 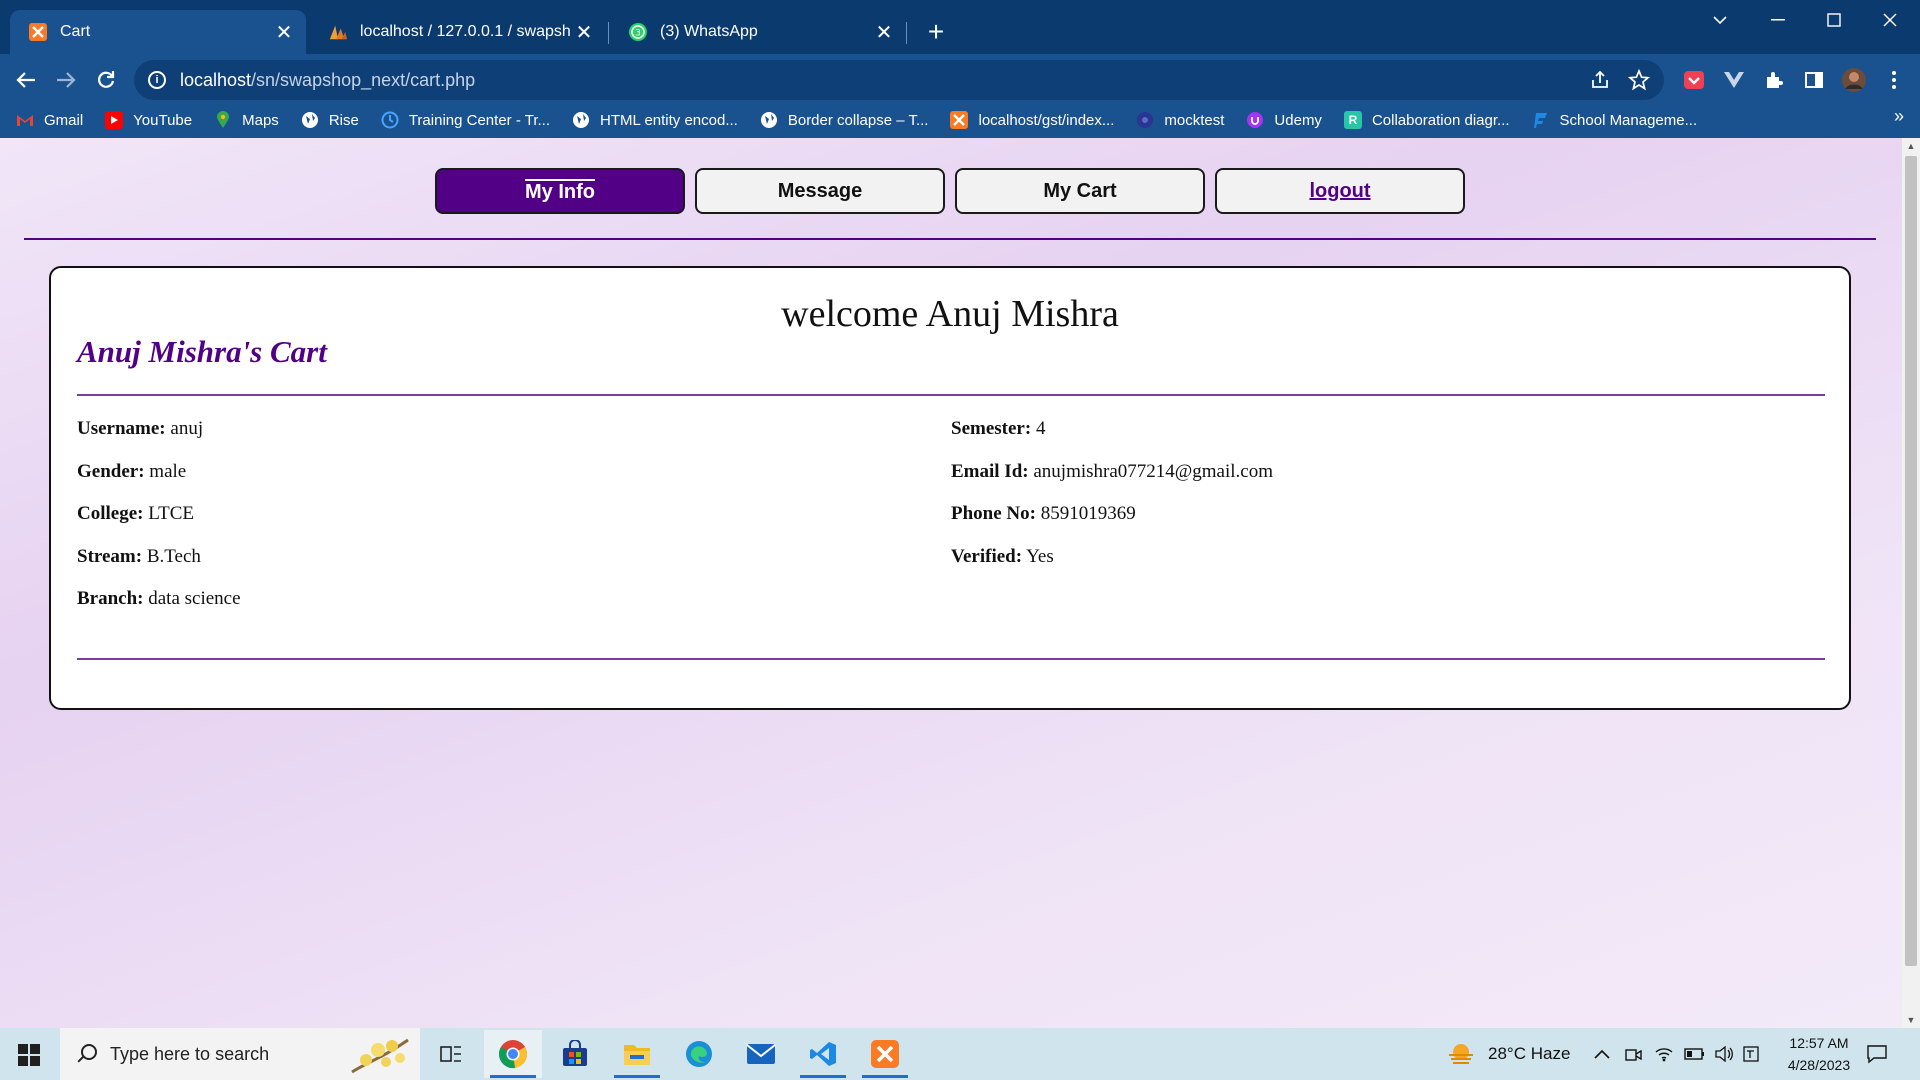 I want to click on tab-cart: Cart ✕, so click(x=158, y=32).